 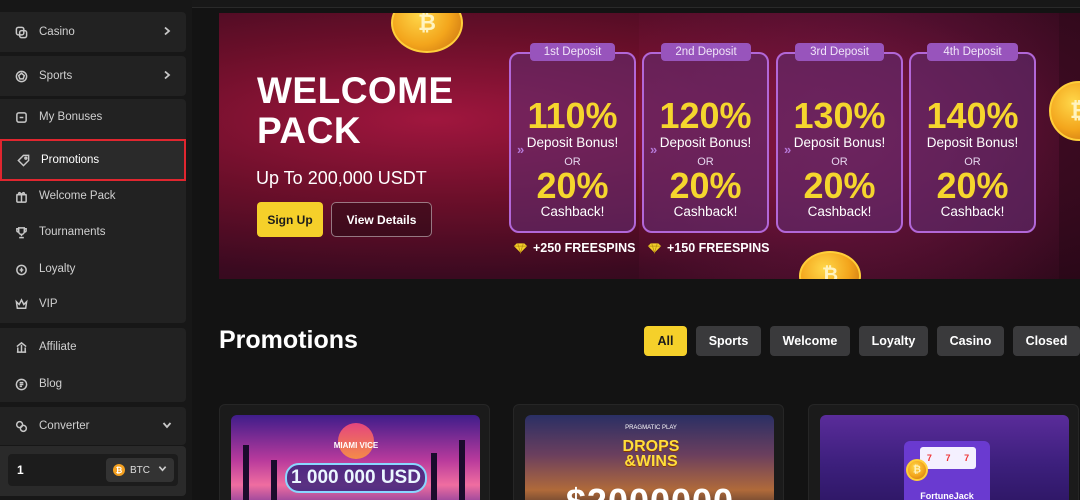 I want to click on sidebar-item-label: VIP, so click(x=48, y=304).